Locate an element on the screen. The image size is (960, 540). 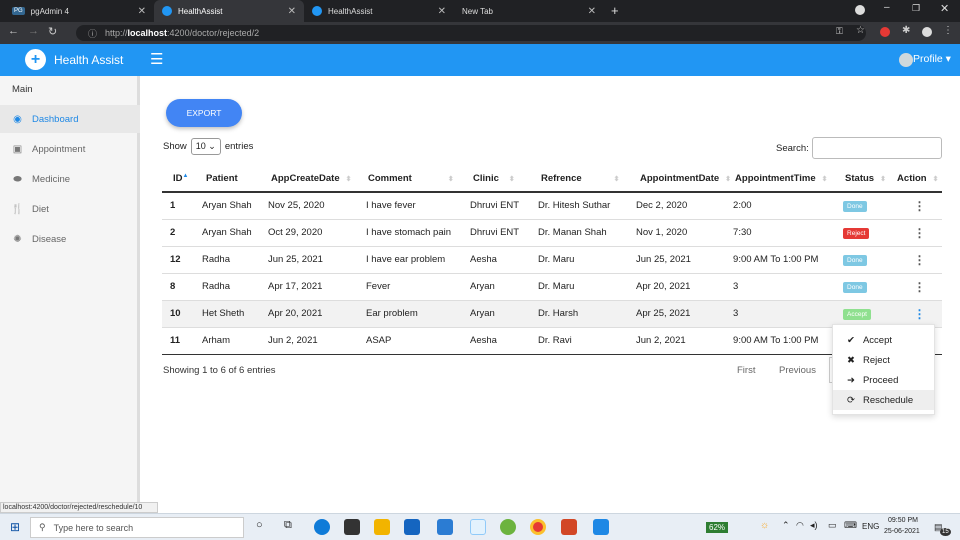
sidebar-item-diet: 🍴 Diet is located at coordinates (70, 209).